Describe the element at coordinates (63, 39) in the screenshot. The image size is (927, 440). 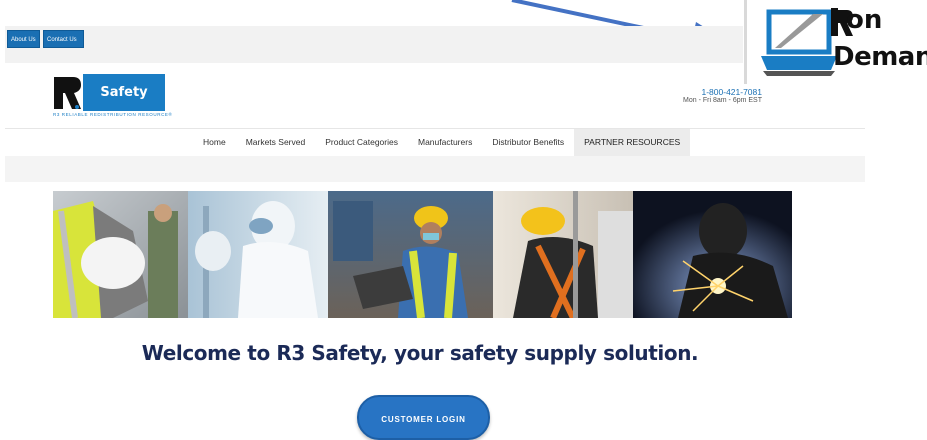
I see `contact-us-button: Contact Us` at that location.